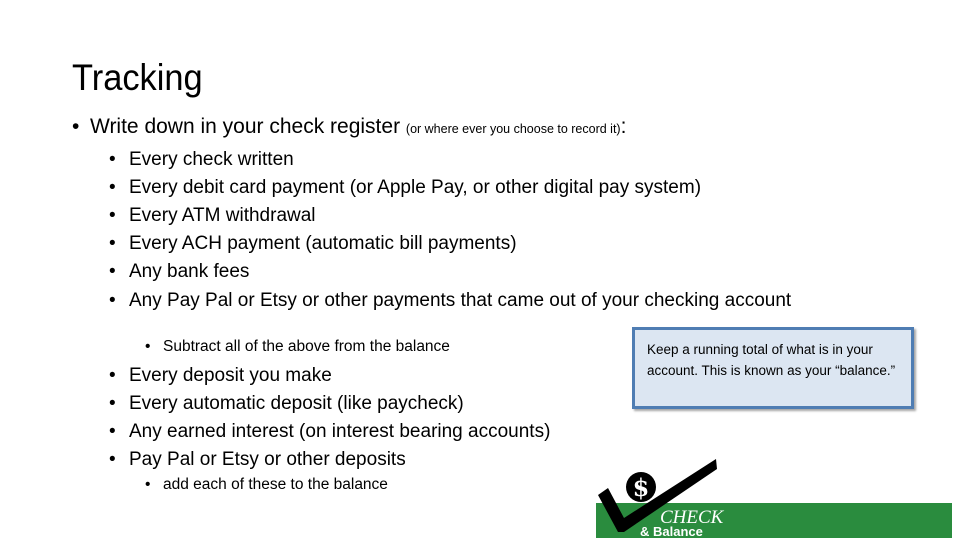  What do you see at coordinates (641, 487) in the screenshot?
I see `dollar-symbol: $` at bounding box center [641, 487].